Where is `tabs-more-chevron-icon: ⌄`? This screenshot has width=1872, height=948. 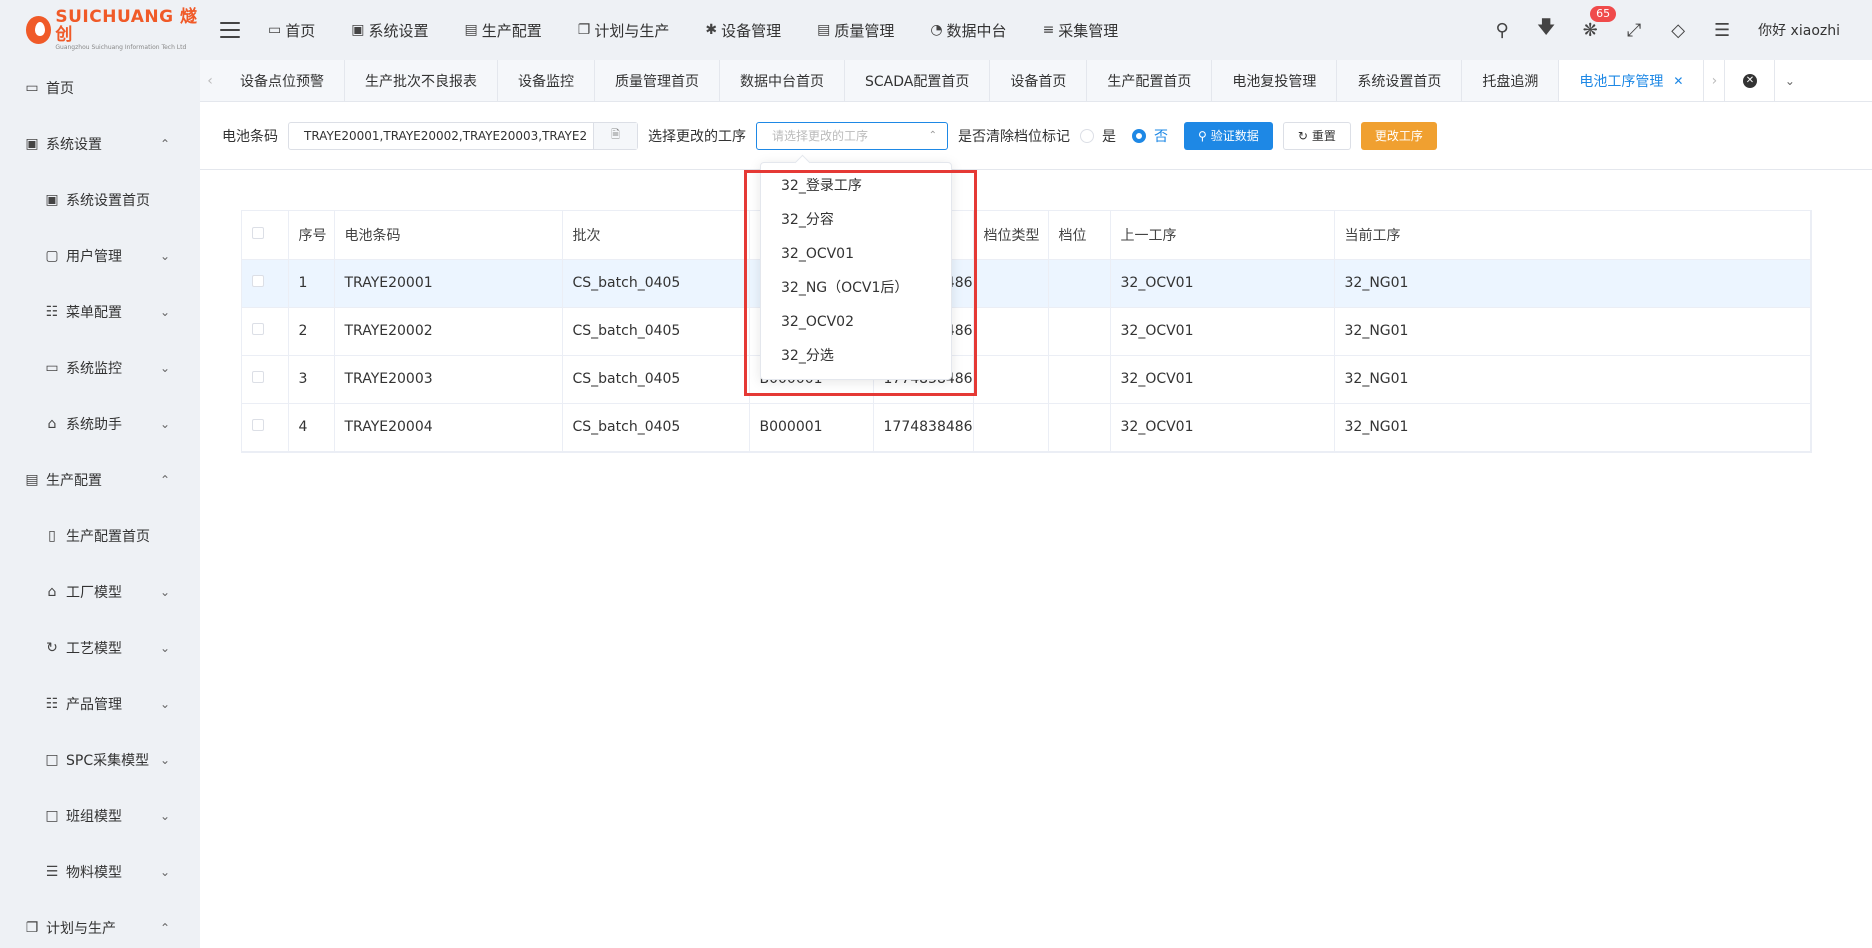
tabs-more-chevron-icon: ⌄ is located at coordinates (1789, 80).